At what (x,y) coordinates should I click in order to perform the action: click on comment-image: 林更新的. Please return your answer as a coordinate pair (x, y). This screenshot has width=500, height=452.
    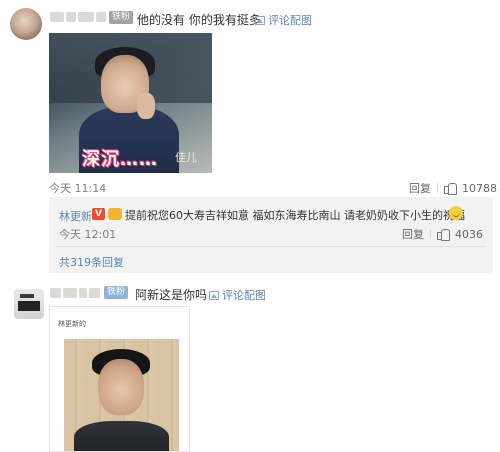
    Looking at the image, I should click on (119, 379).